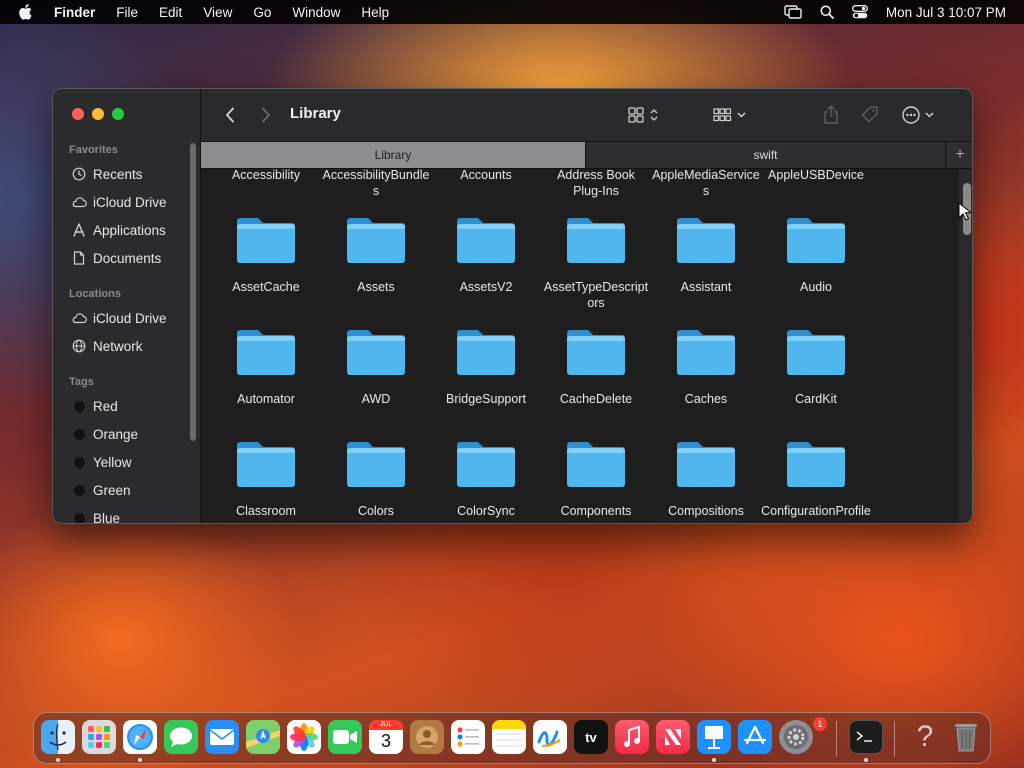 This screenshot has height=768, width=1024. I want to click on menu-clock: Mon Jul 3 10:07 PM, so click(946, 12).